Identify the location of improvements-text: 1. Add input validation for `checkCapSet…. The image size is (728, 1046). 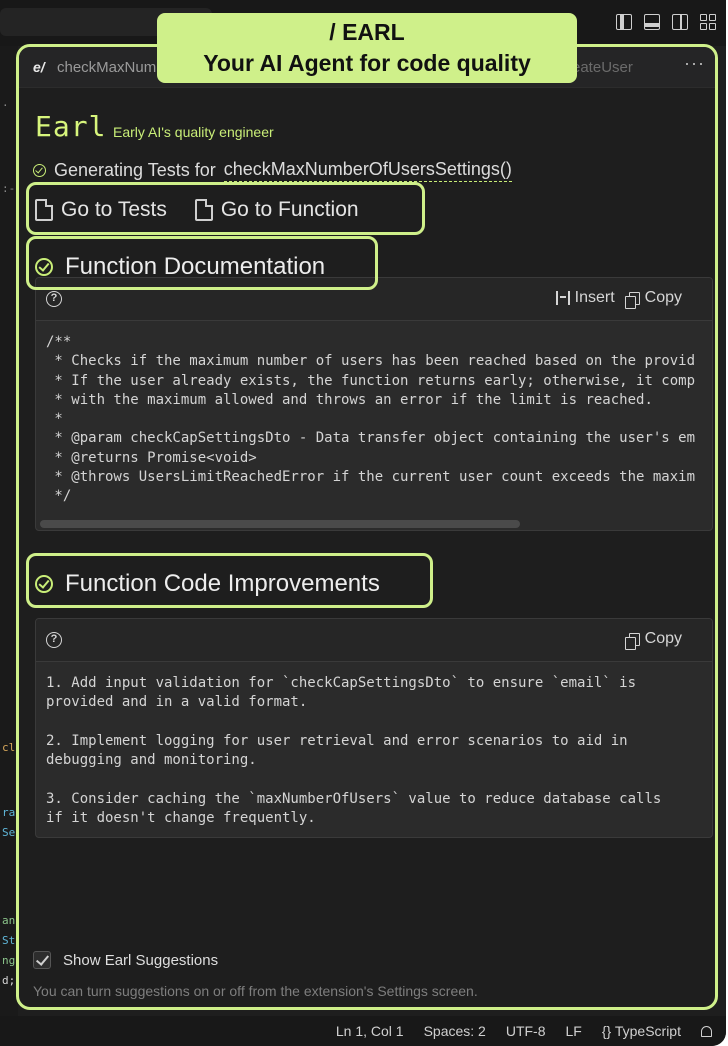
(354, 751).